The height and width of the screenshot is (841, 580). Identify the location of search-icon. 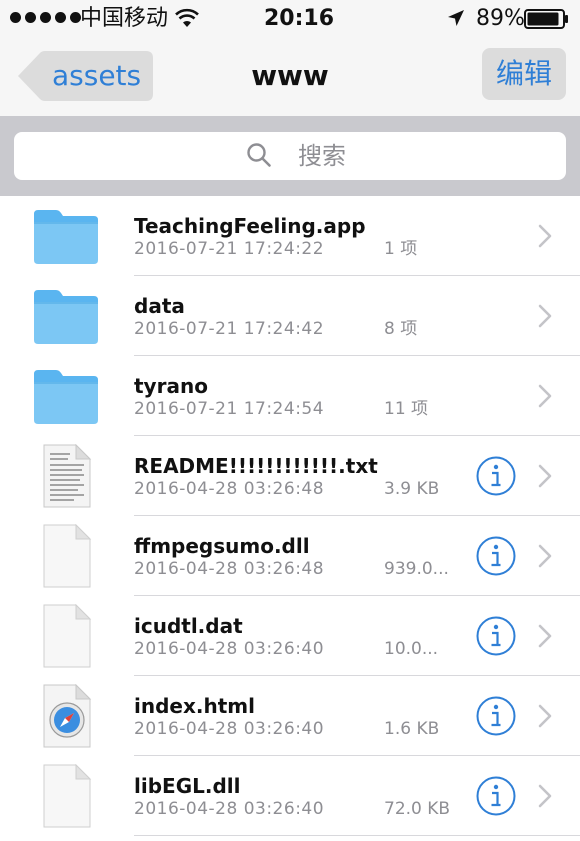
(259, 157).